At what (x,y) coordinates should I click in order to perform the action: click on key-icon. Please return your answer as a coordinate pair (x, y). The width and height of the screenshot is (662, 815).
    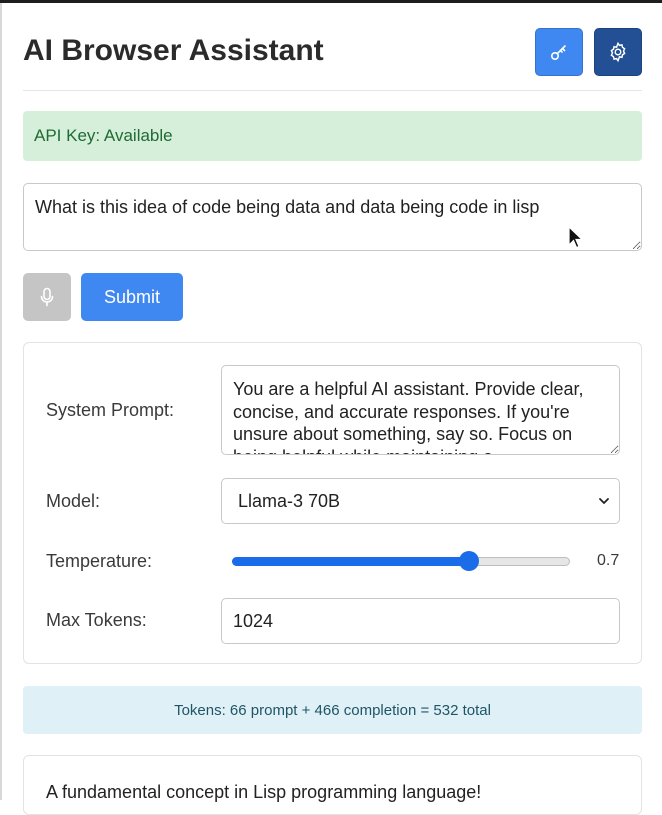
    Looking at the image, I should click on (558, 53).